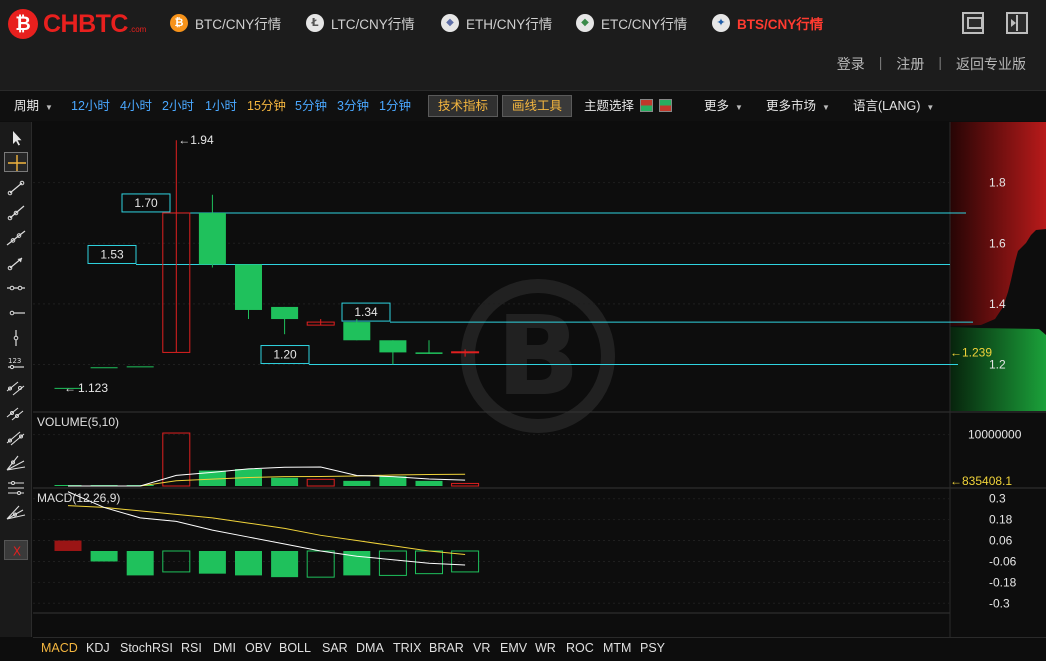 The image size is (1046, 661). Describe the element at coordinates (851, 64) in the screenshot. I see `login-link: 登录` at that location.